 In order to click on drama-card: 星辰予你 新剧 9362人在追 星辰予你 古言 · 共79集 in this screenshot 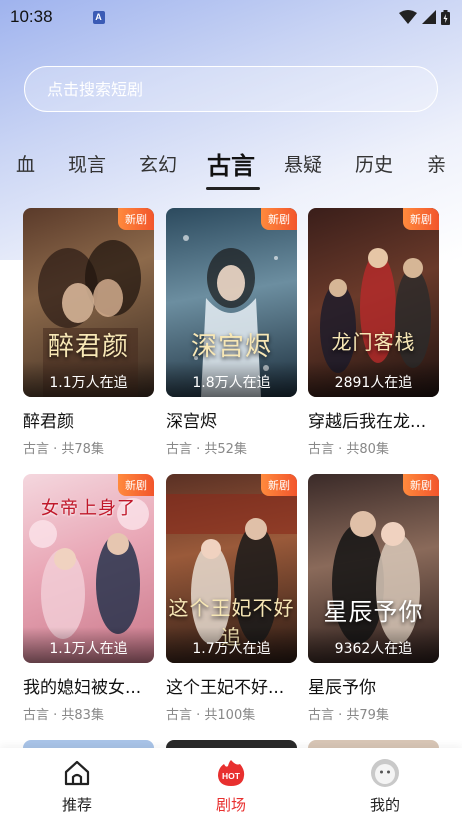, I will do `click(373, 598)`.